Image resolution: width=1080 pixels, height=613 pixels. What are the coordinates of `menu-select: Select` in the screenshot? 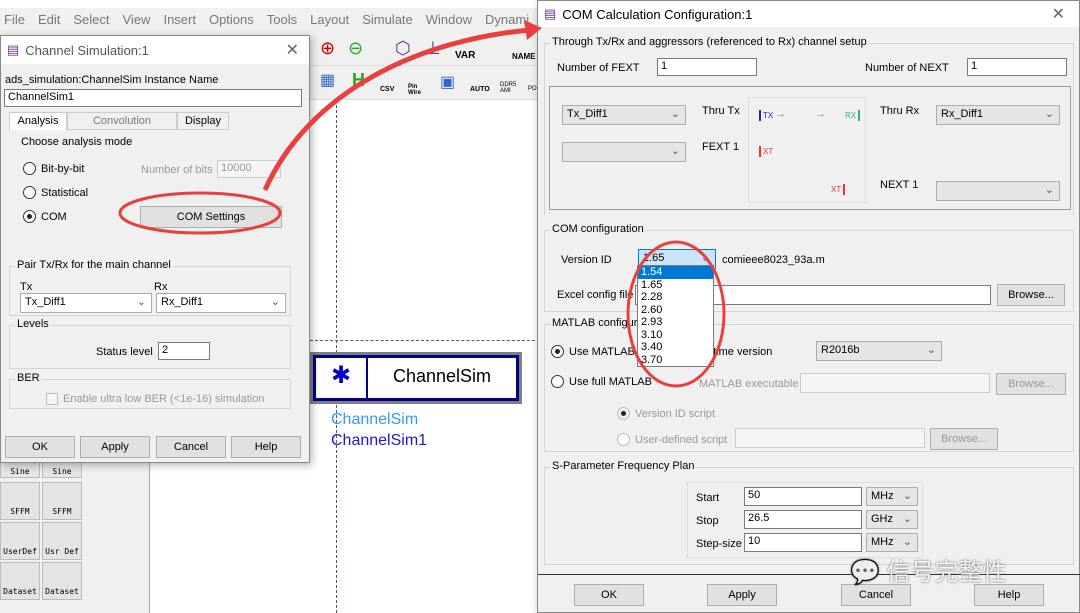 It's located at (93, 22).